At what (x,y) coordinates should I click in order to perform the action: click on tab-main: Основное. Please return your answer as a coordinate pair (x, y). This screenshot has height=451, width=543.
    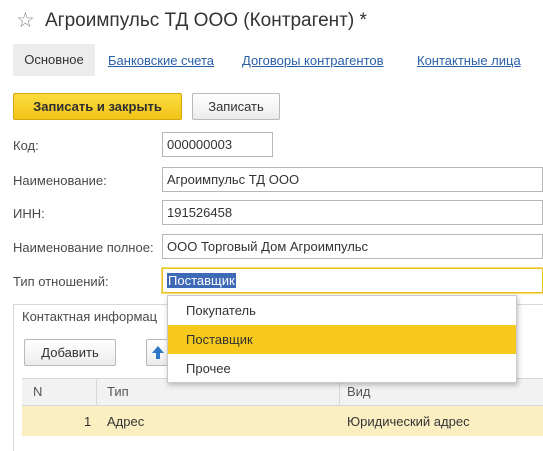
    Looking at the image, I should click on (54, 60).